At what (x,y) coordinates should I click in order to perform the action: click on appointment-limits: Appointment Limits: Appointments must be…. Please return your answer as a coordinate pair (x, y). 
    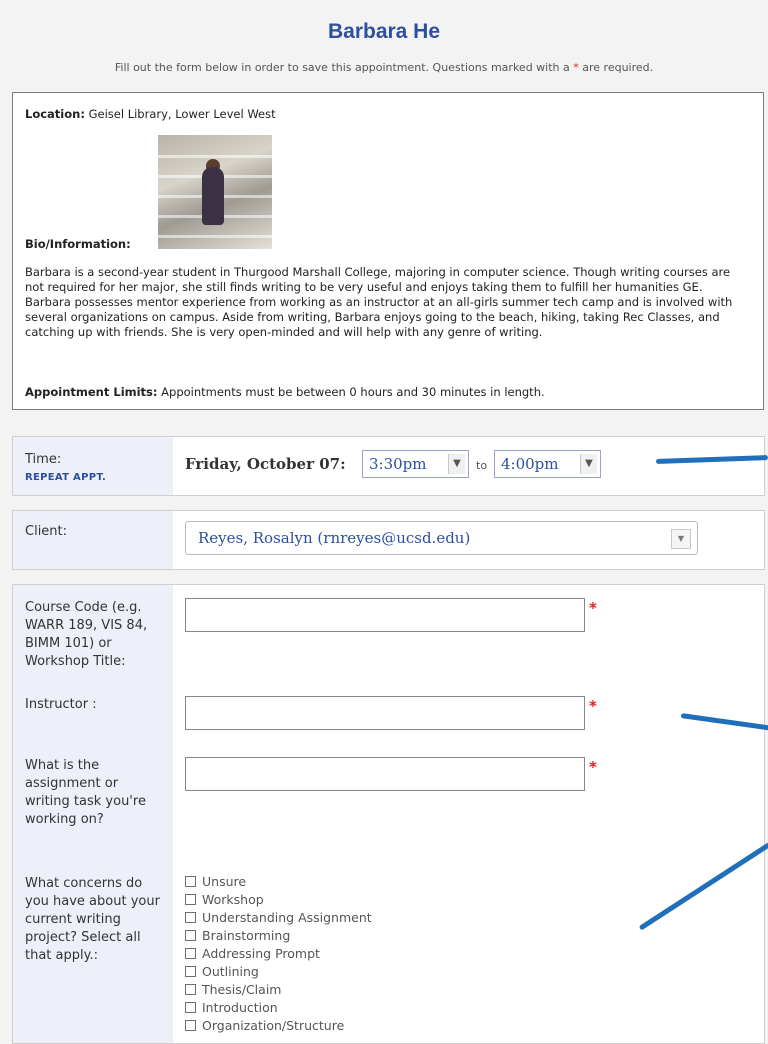
    Looking at the image, I should click on (285, 392).